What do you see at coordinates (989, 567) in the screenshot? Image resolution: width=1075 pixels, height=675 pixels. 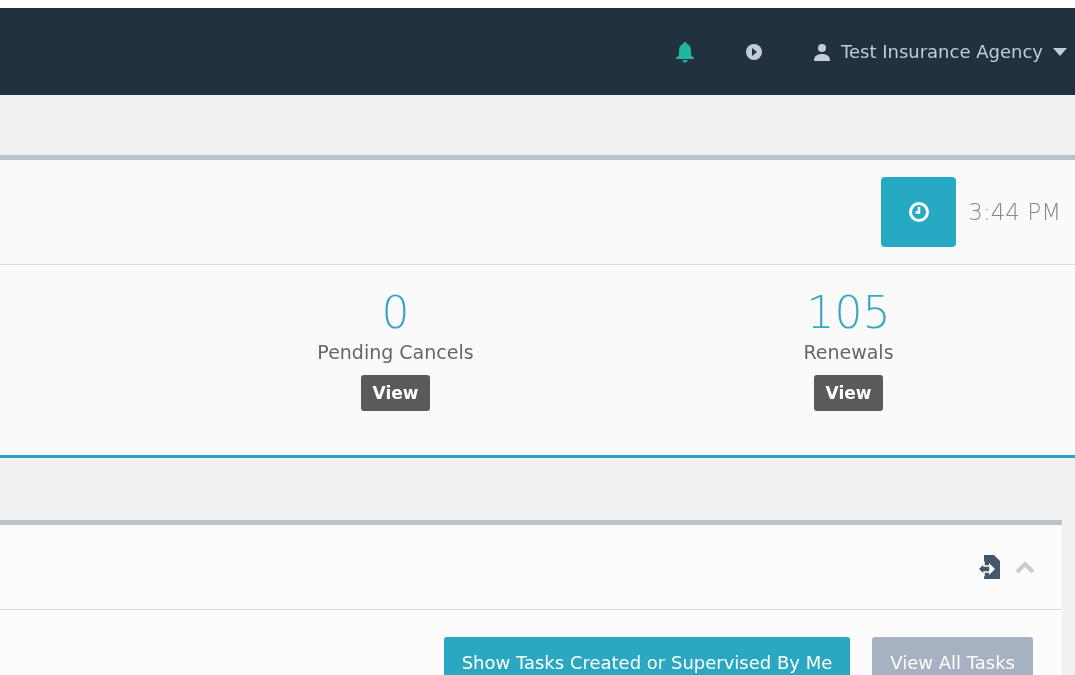 I see `export-file-icon` at bounding box center [989, 567].